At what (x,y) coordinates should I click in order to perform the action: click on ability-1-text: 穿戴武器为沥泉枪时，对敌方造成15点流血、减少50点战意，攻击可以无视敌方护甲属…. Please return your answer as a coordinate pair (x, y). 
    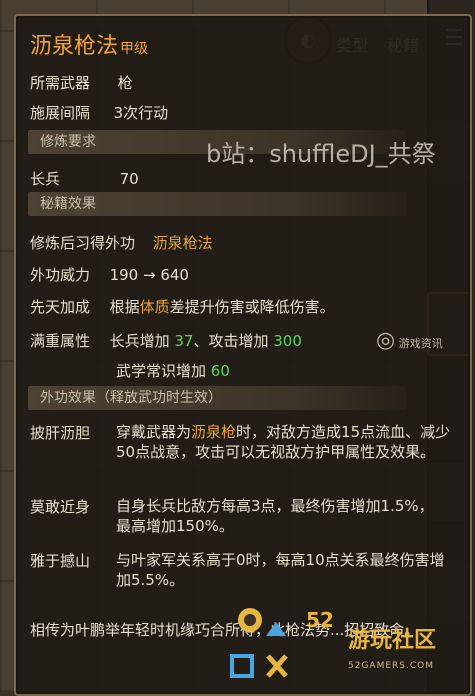
    Looking at the image, I should click on (286, 442).